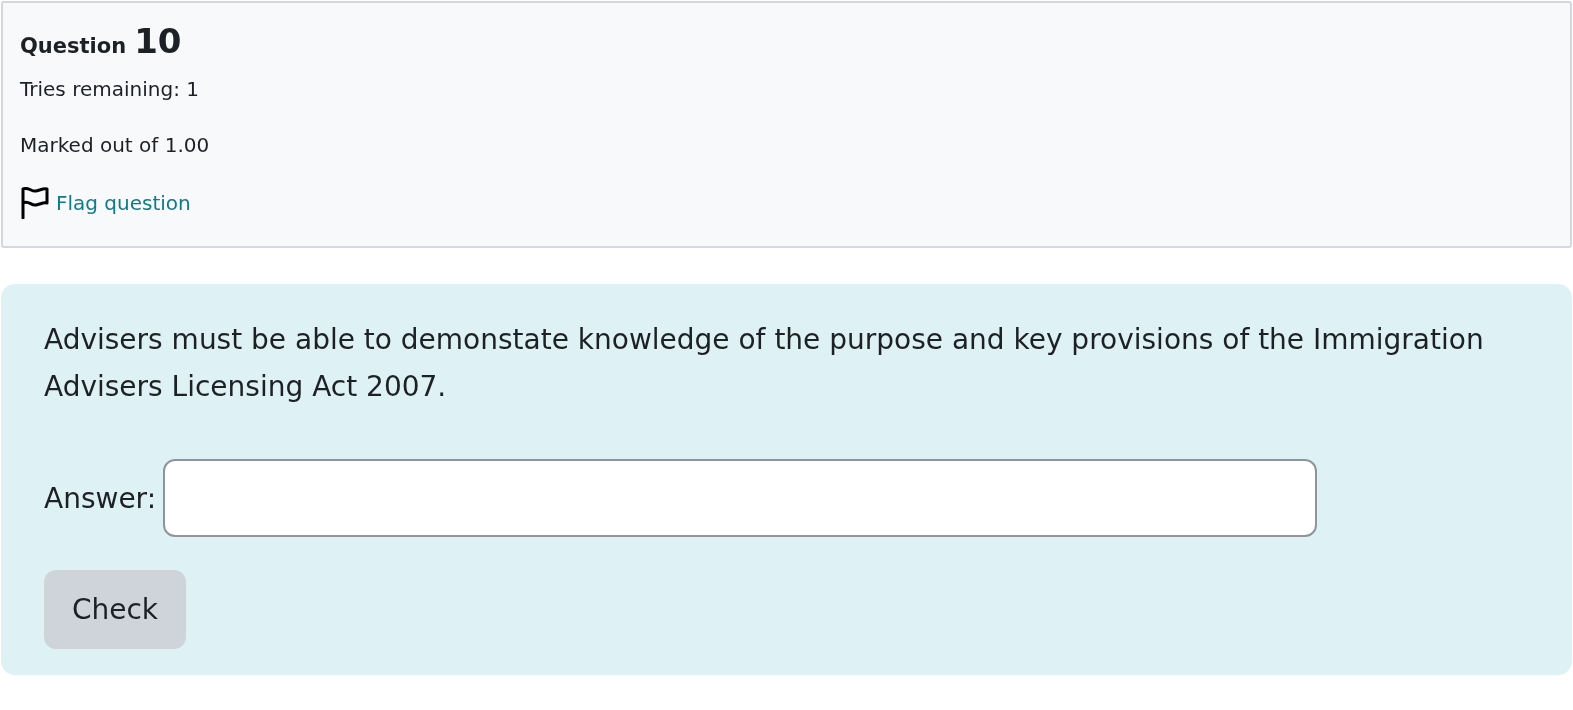 This screenshot has height=710, width=1573. Describe the element at coordinates (73, 46) in the screenshot. I see `question-label: Question` at that location.